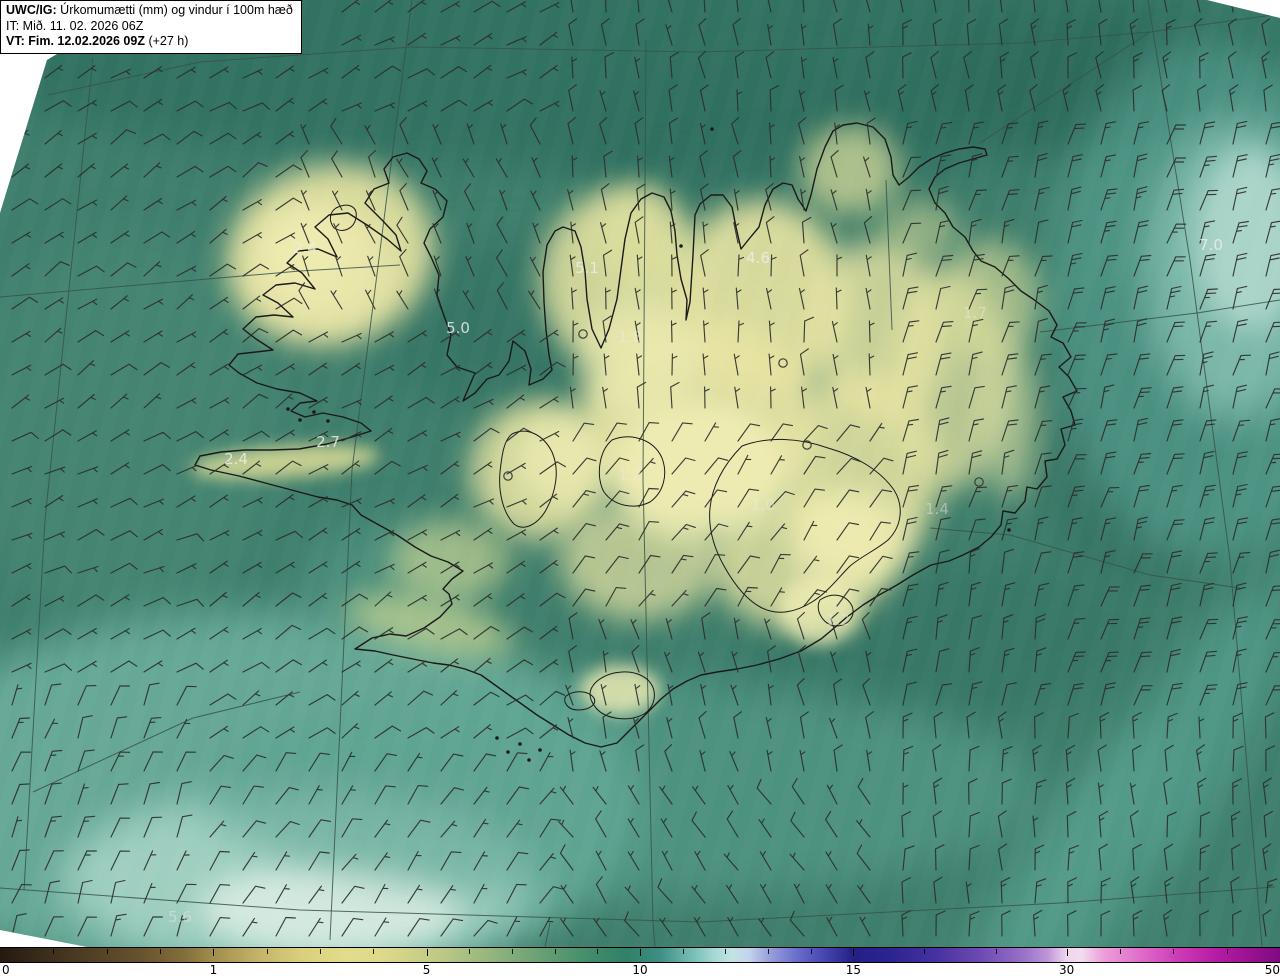 The height and width of the screenshot is (978, 1280). I want to click on precip-value-label: 1.8, so click(630, 337).